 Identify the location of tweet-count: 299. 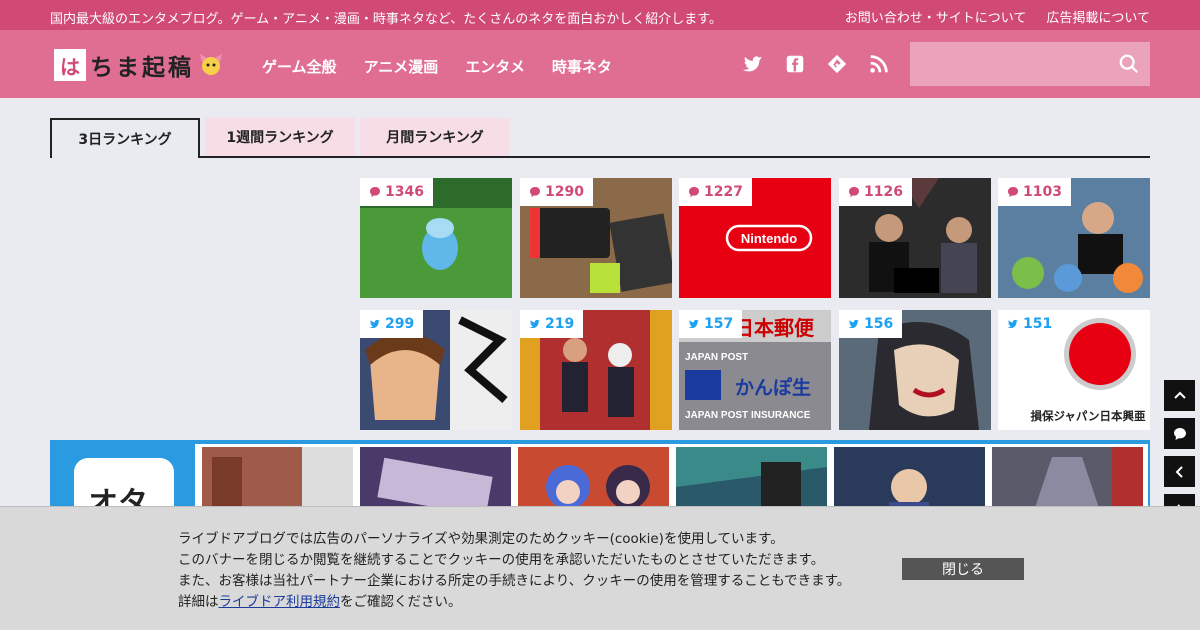
(400, 324).